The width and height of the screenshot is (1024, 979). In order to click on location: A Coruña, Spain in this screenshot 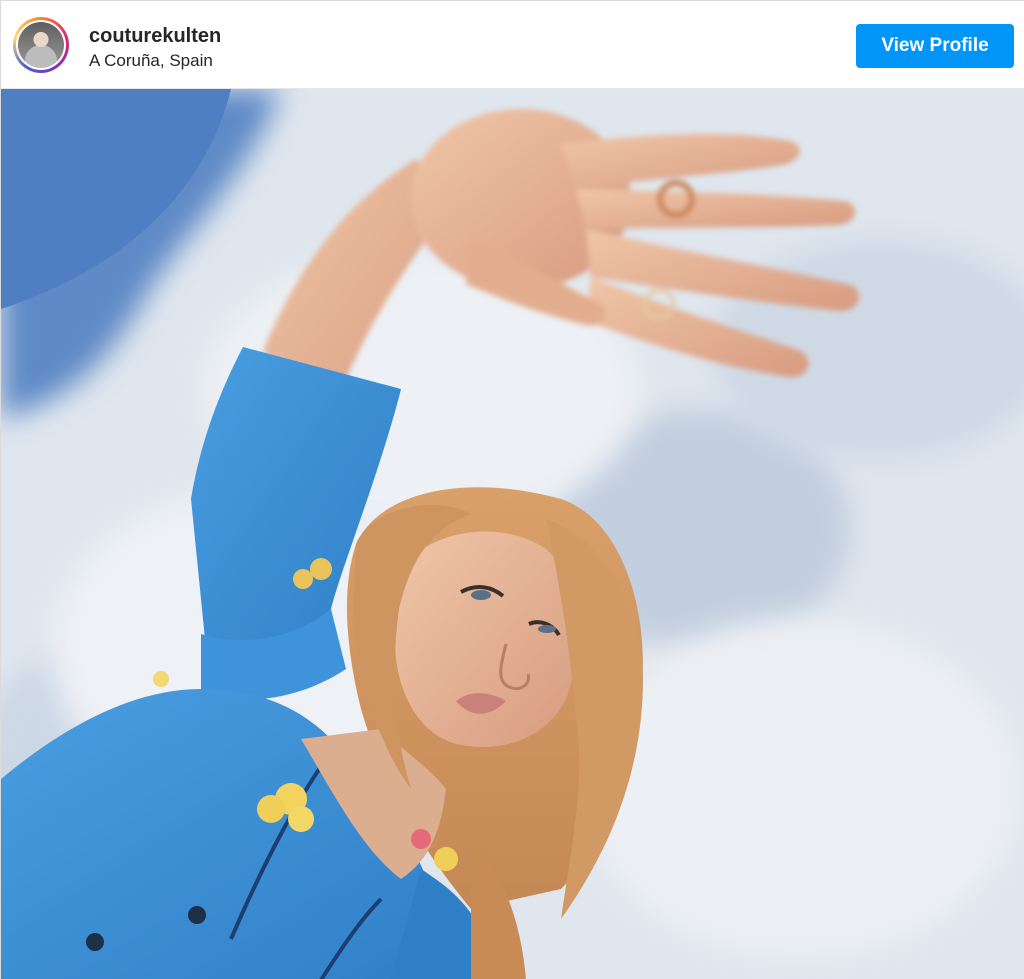, I will do `click(151, 61)`.